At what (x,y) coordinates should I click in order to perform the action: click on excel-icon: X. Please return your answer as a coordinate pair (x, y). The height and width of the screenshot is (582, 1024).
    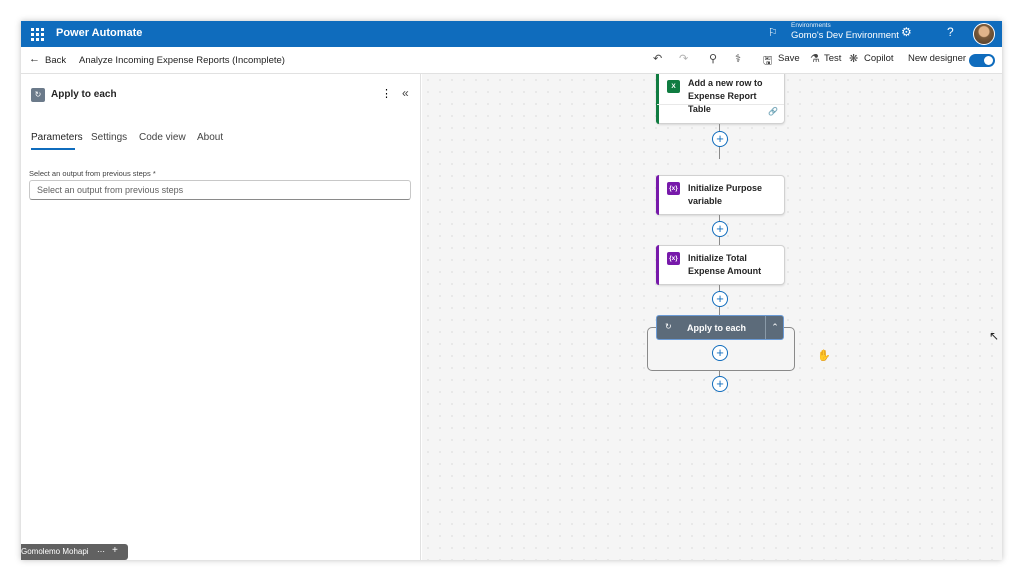
    Looking at the image, I should click on (673, 86).